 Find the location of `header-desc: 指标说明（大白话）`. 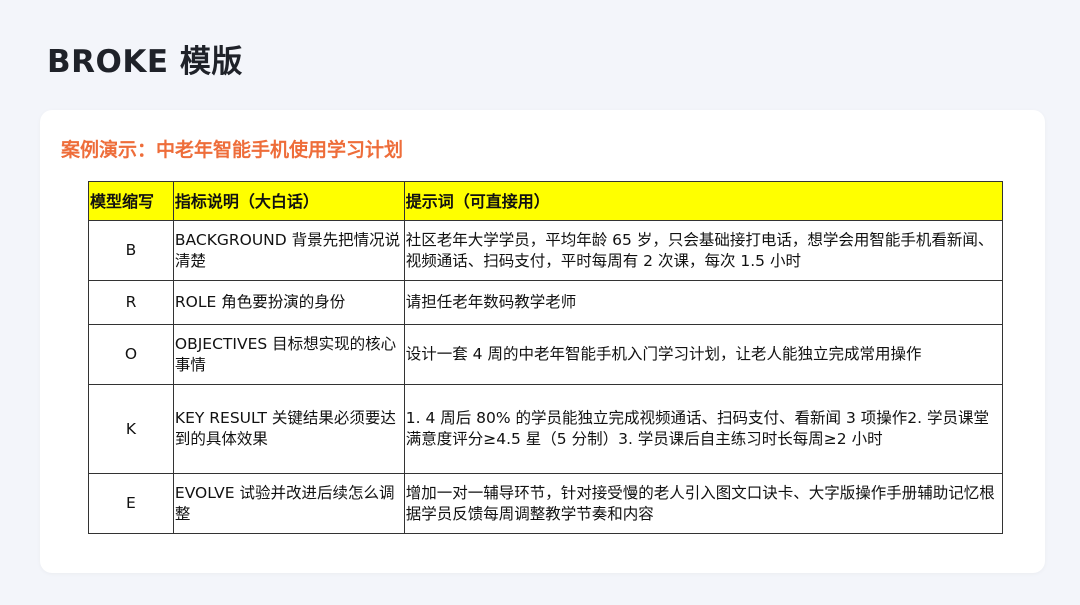

header-desc: 指标说明（大白话） is located at coordinates (288, 201).